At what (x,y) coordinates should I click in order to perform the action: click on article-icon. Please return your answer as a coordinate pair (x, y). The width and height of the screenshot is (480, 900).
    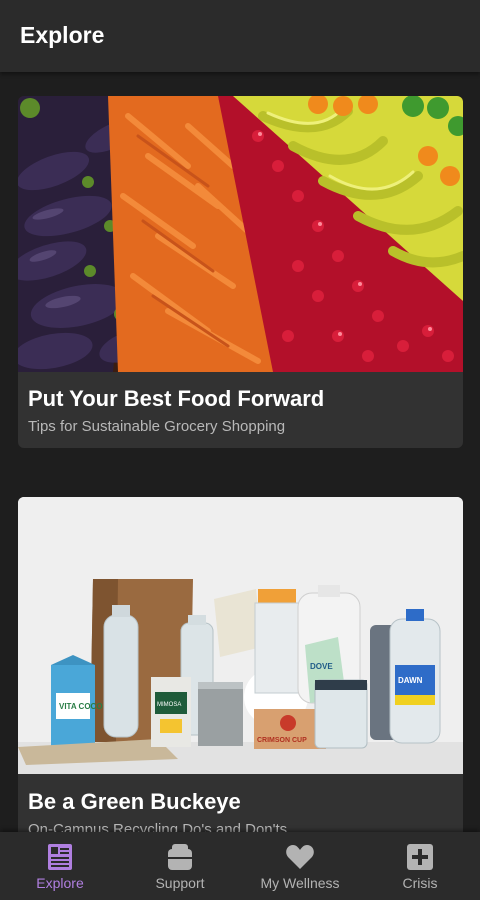
    Looking at the image, I should click on (60, 857).